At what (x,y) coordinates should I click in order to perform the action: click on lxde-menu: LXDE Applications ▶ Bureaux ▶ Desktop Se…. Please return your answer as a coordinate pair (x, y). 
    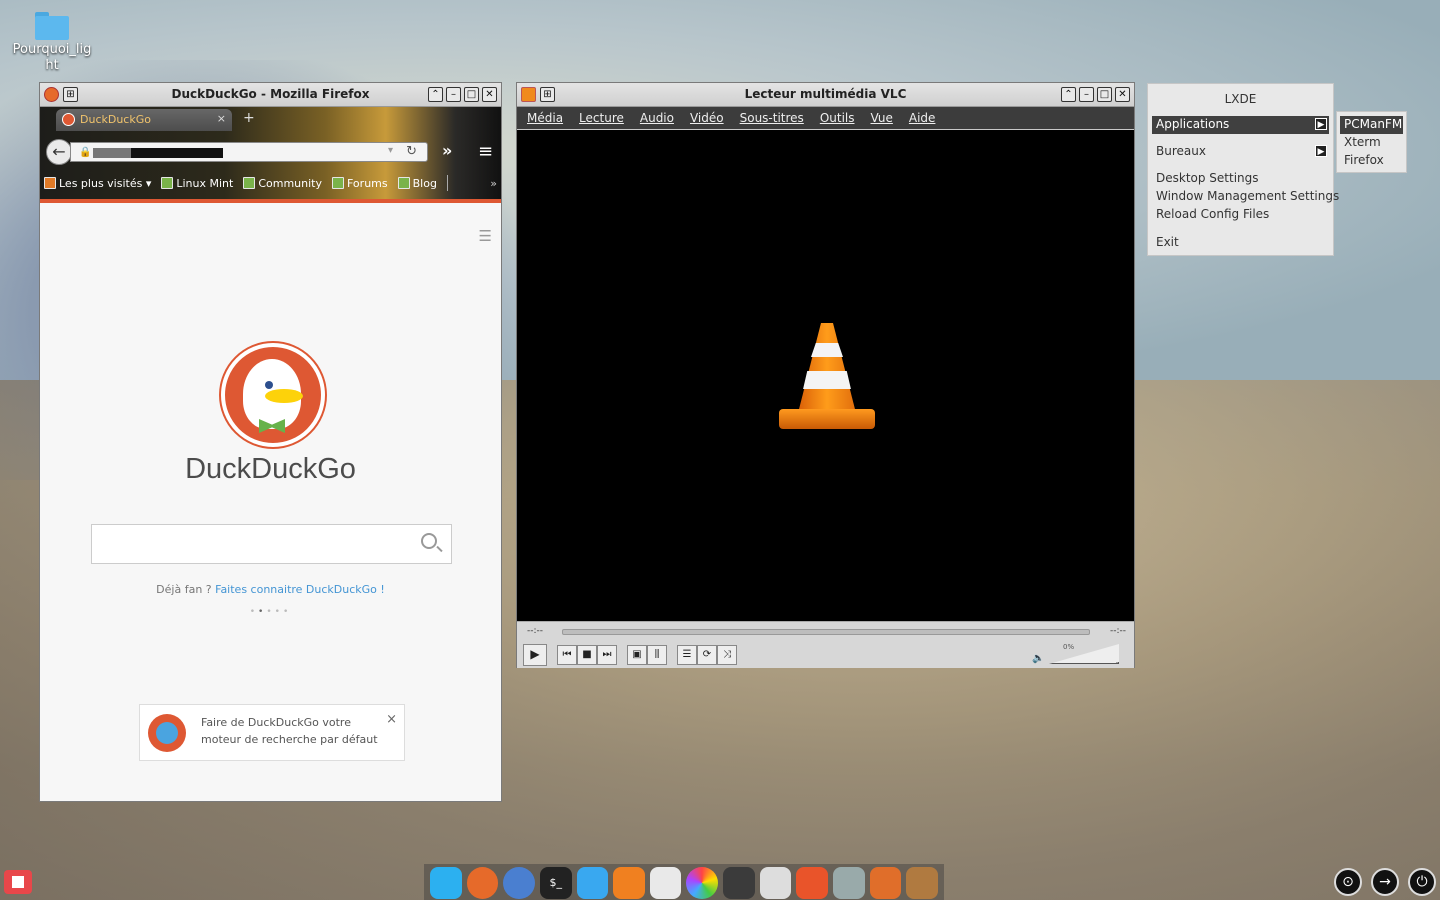
    Looking at the image, I should click on (1243, 169).